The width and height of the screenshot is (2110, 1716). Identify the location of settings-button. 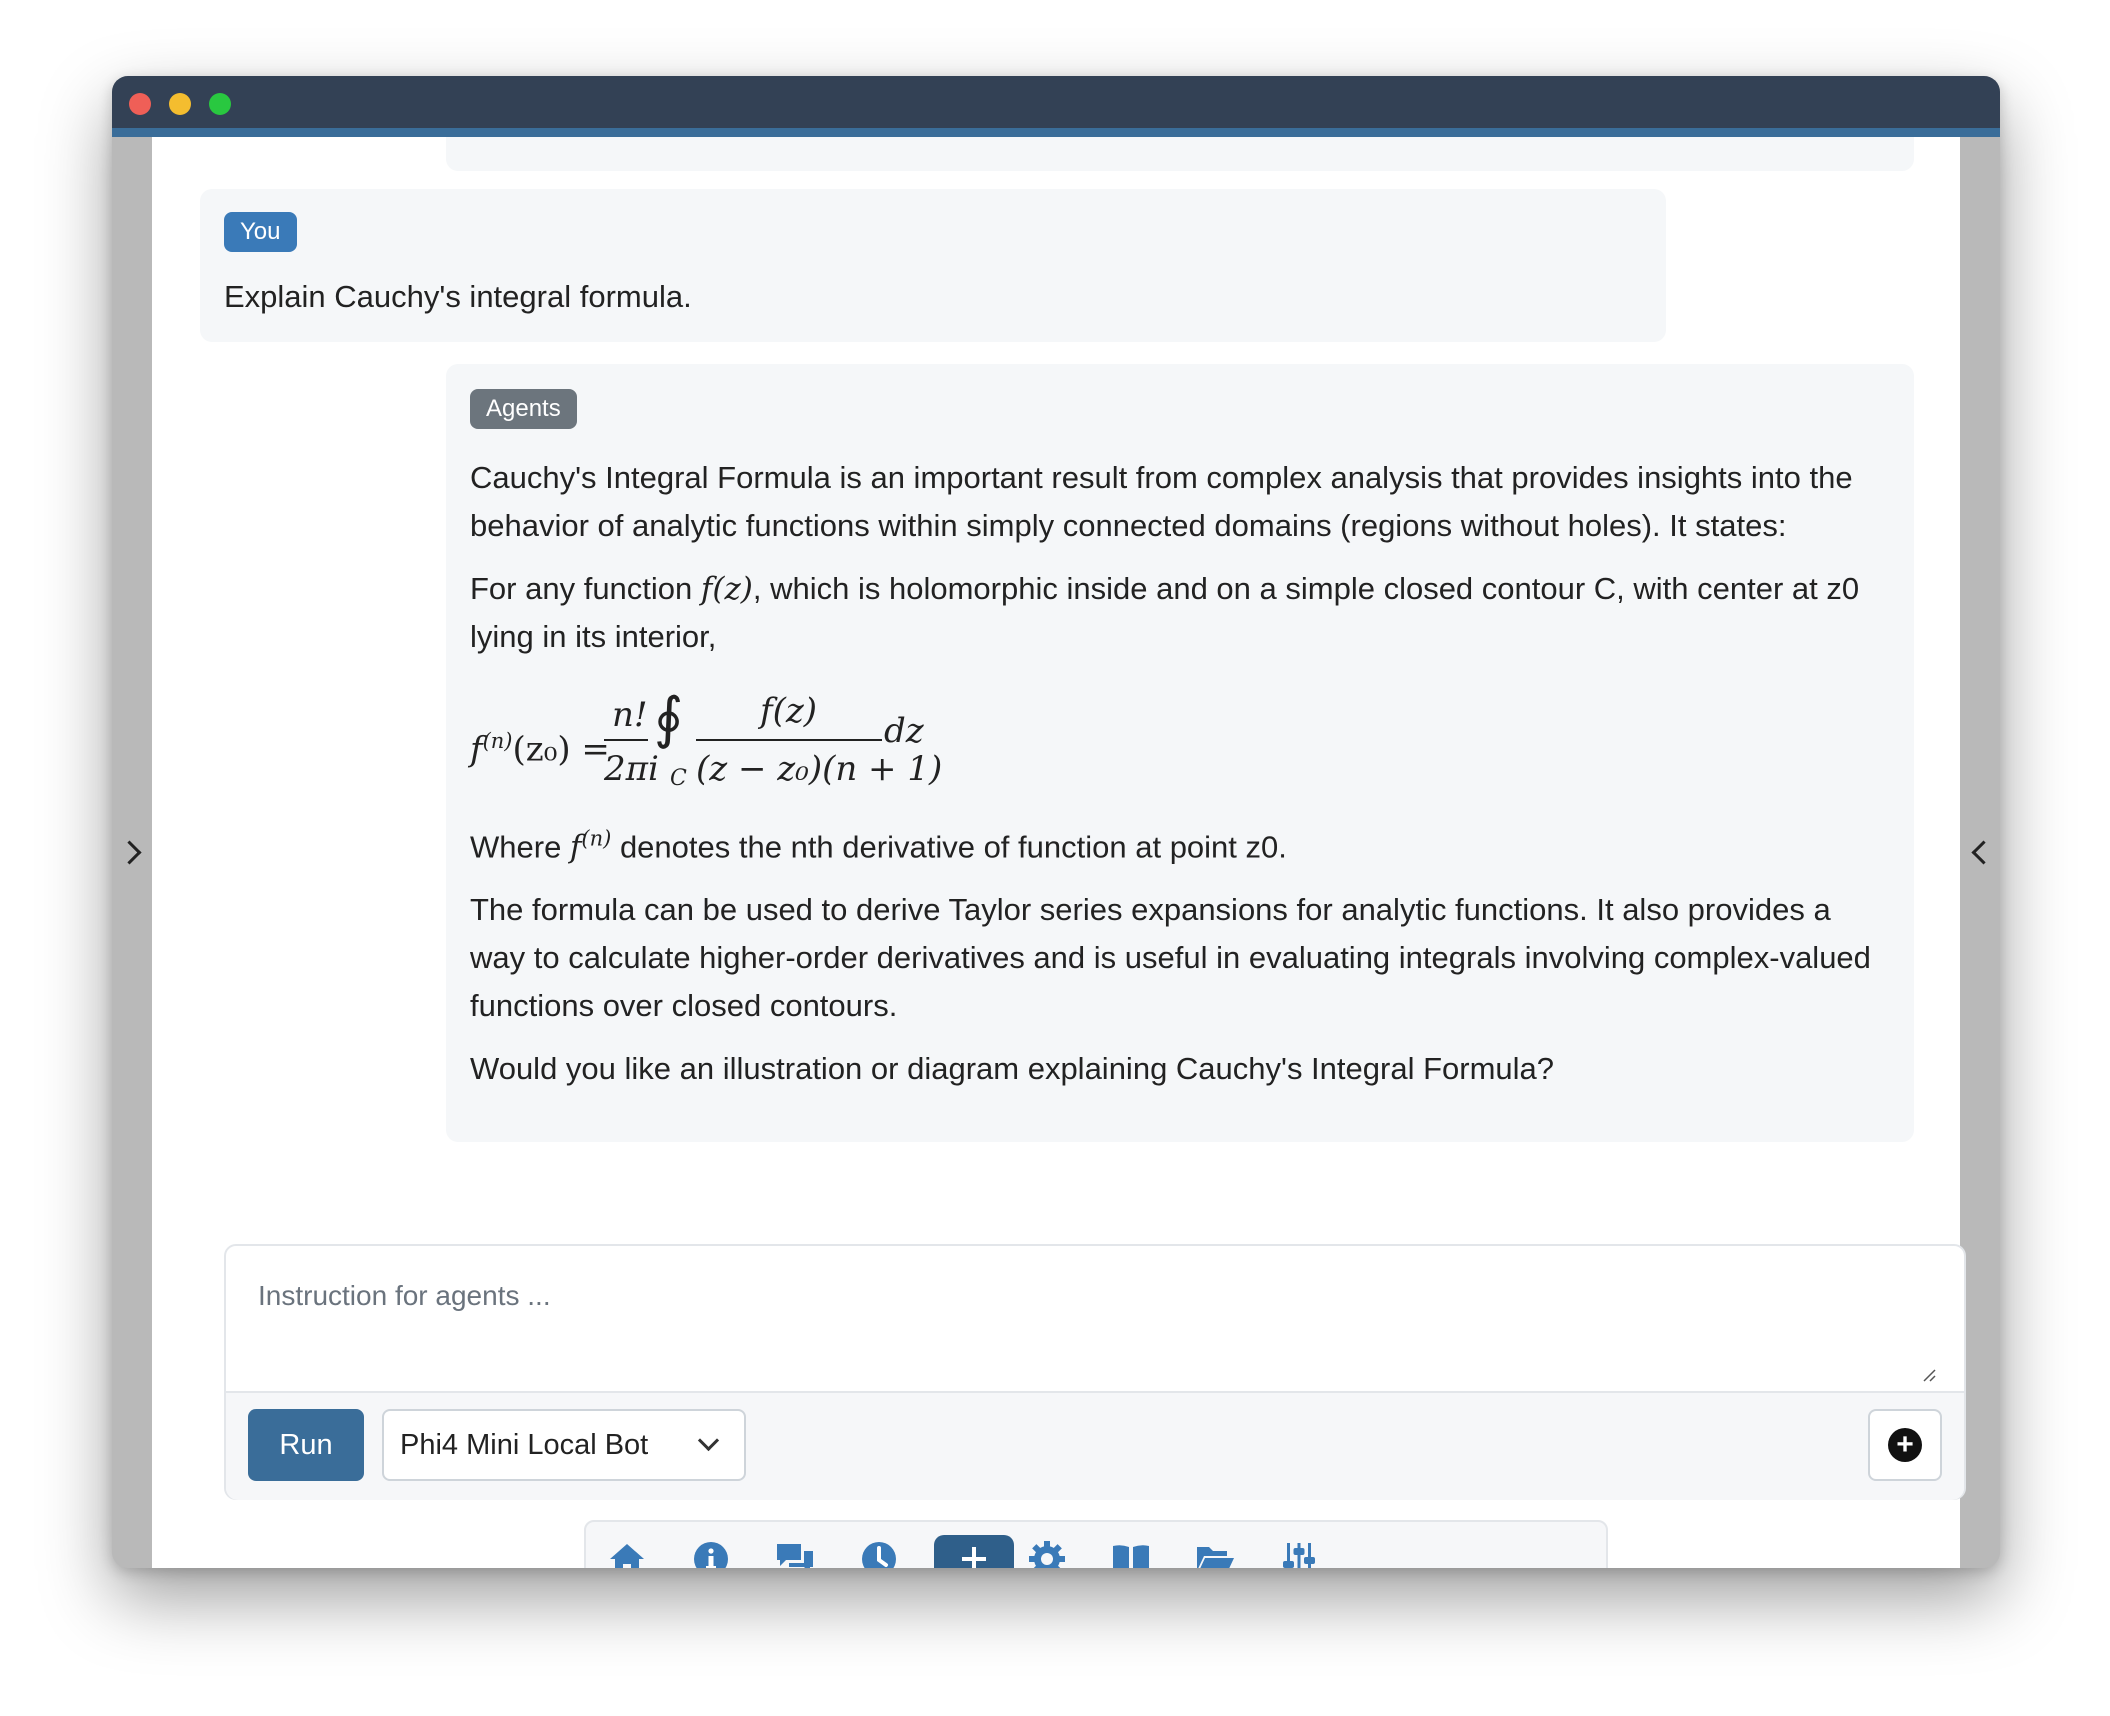
(1047, 1552).